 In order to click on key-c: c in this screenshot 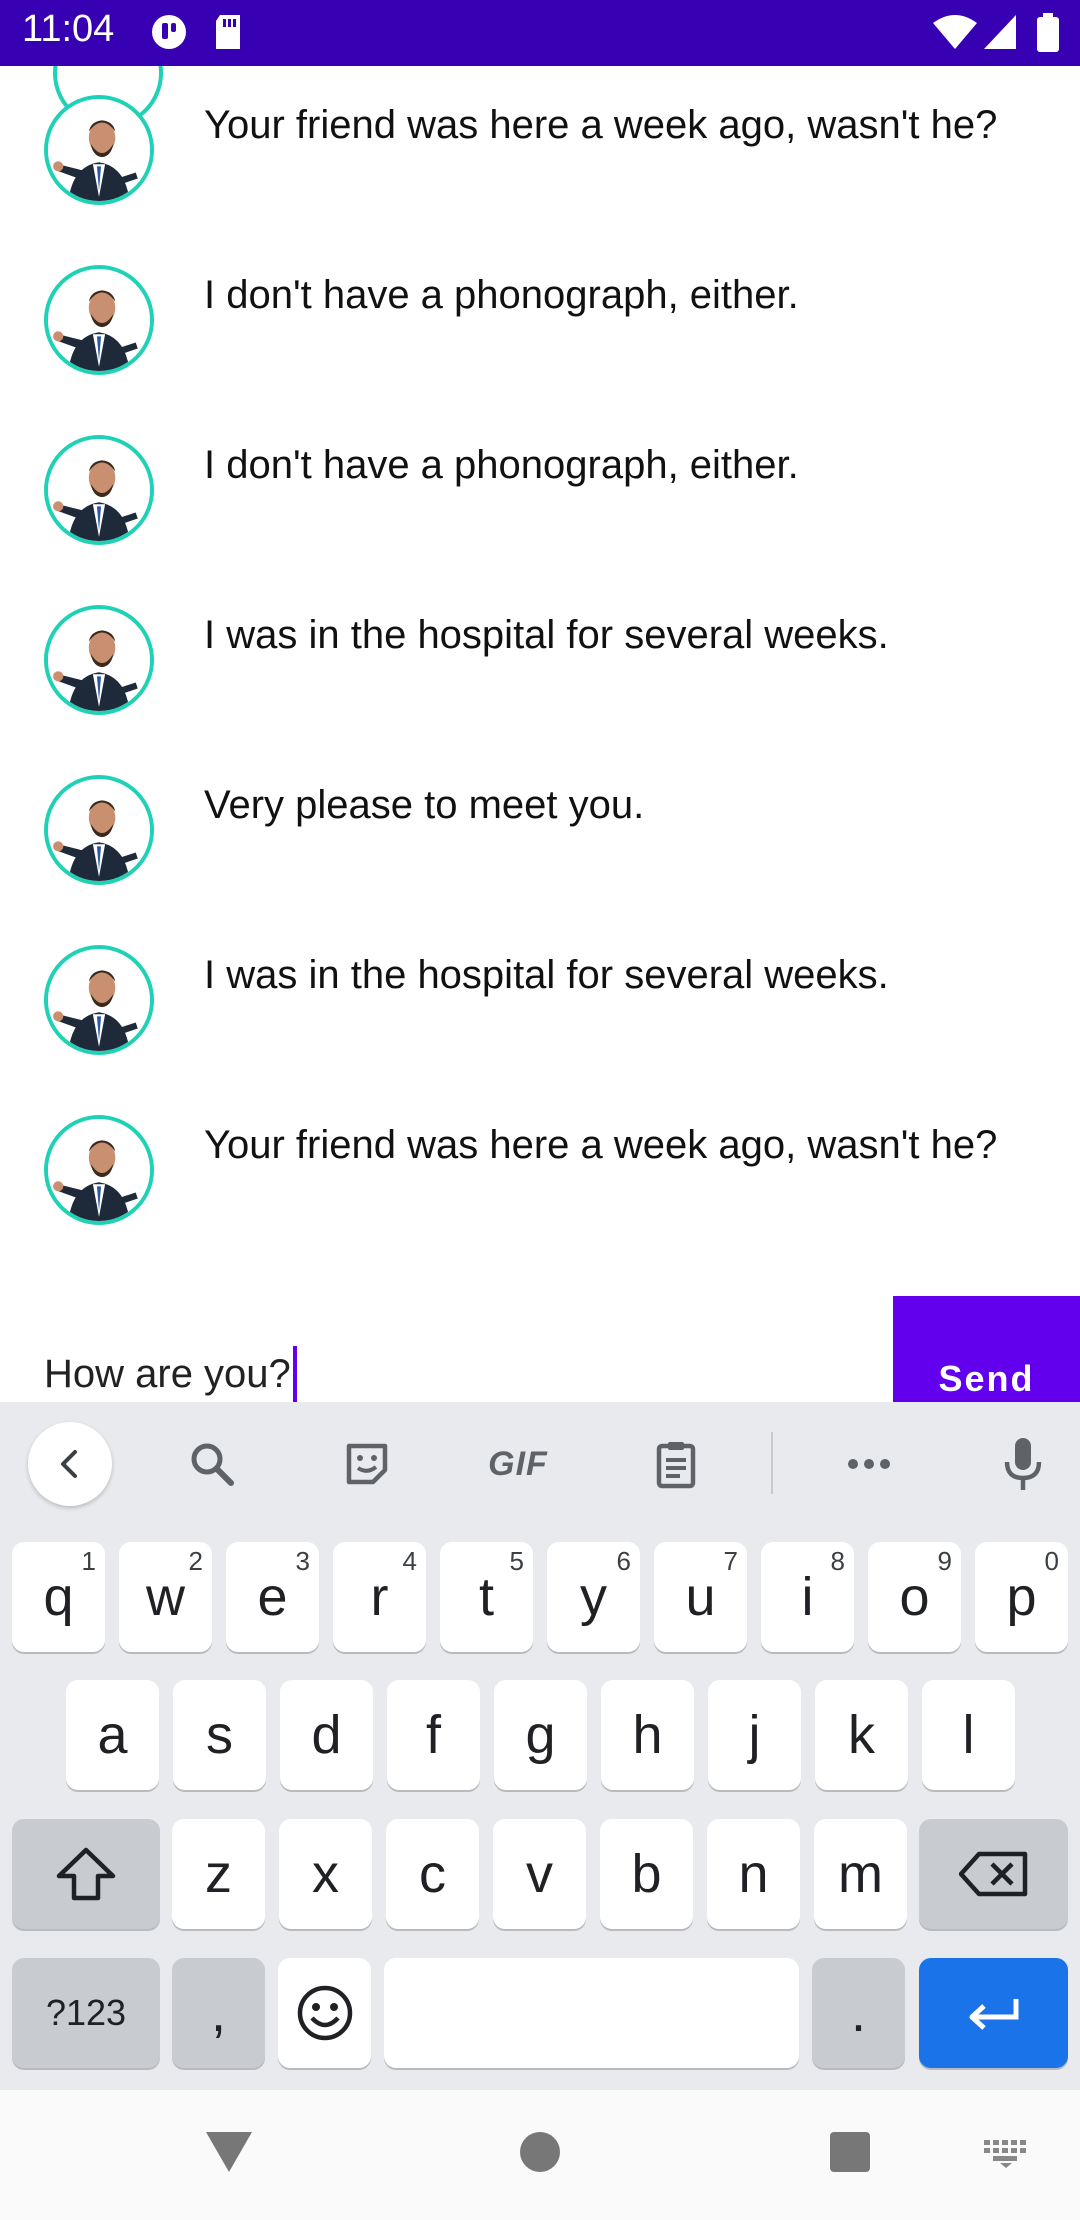, I will do `click(432, 1874)`.